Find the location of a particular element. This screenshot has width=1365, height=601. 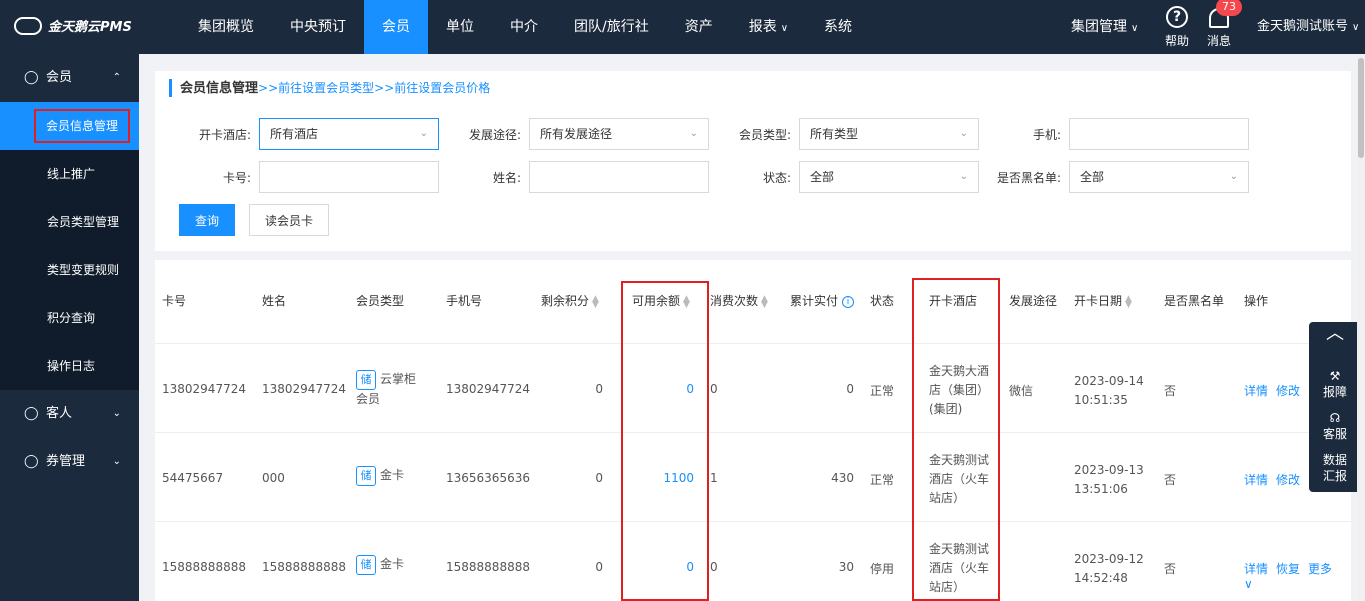

nav-item-unit: 单位 is located at coordinates (460, 27).